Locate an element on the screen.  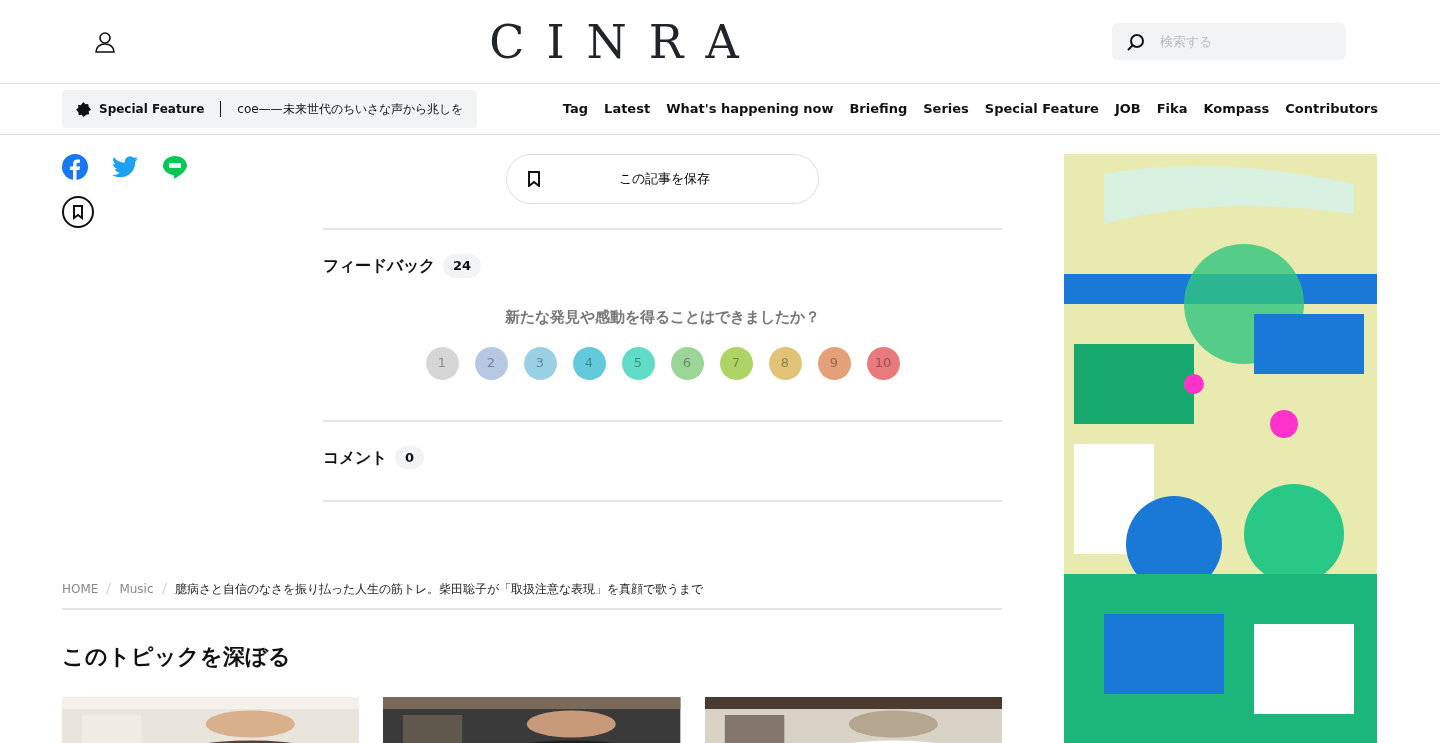
nav-link: Kompass is located at coordinates (1236, 109).